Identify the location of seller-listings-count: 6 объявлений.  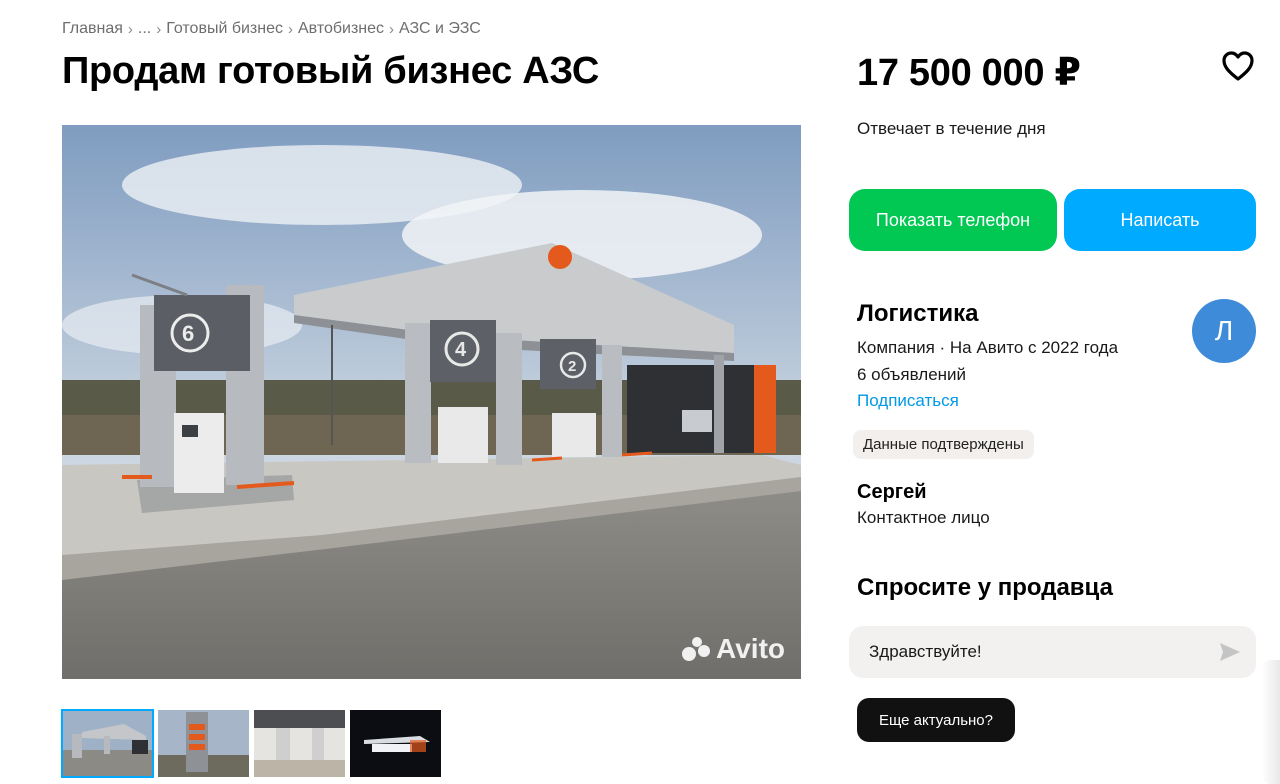
(911, 375).